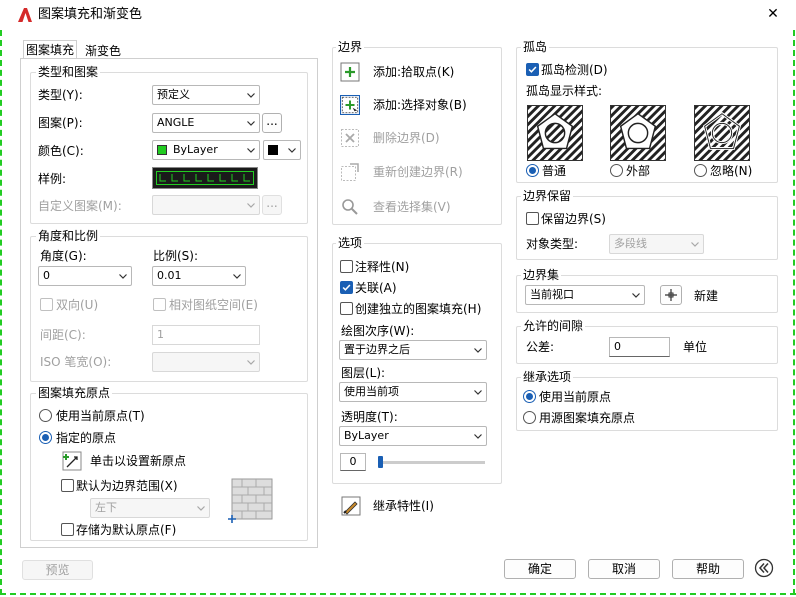  Describe the element at coordinates (587, 418) in the screenshot. I see `inherit-source-origin-label: 用源图案填充原点` at that location.